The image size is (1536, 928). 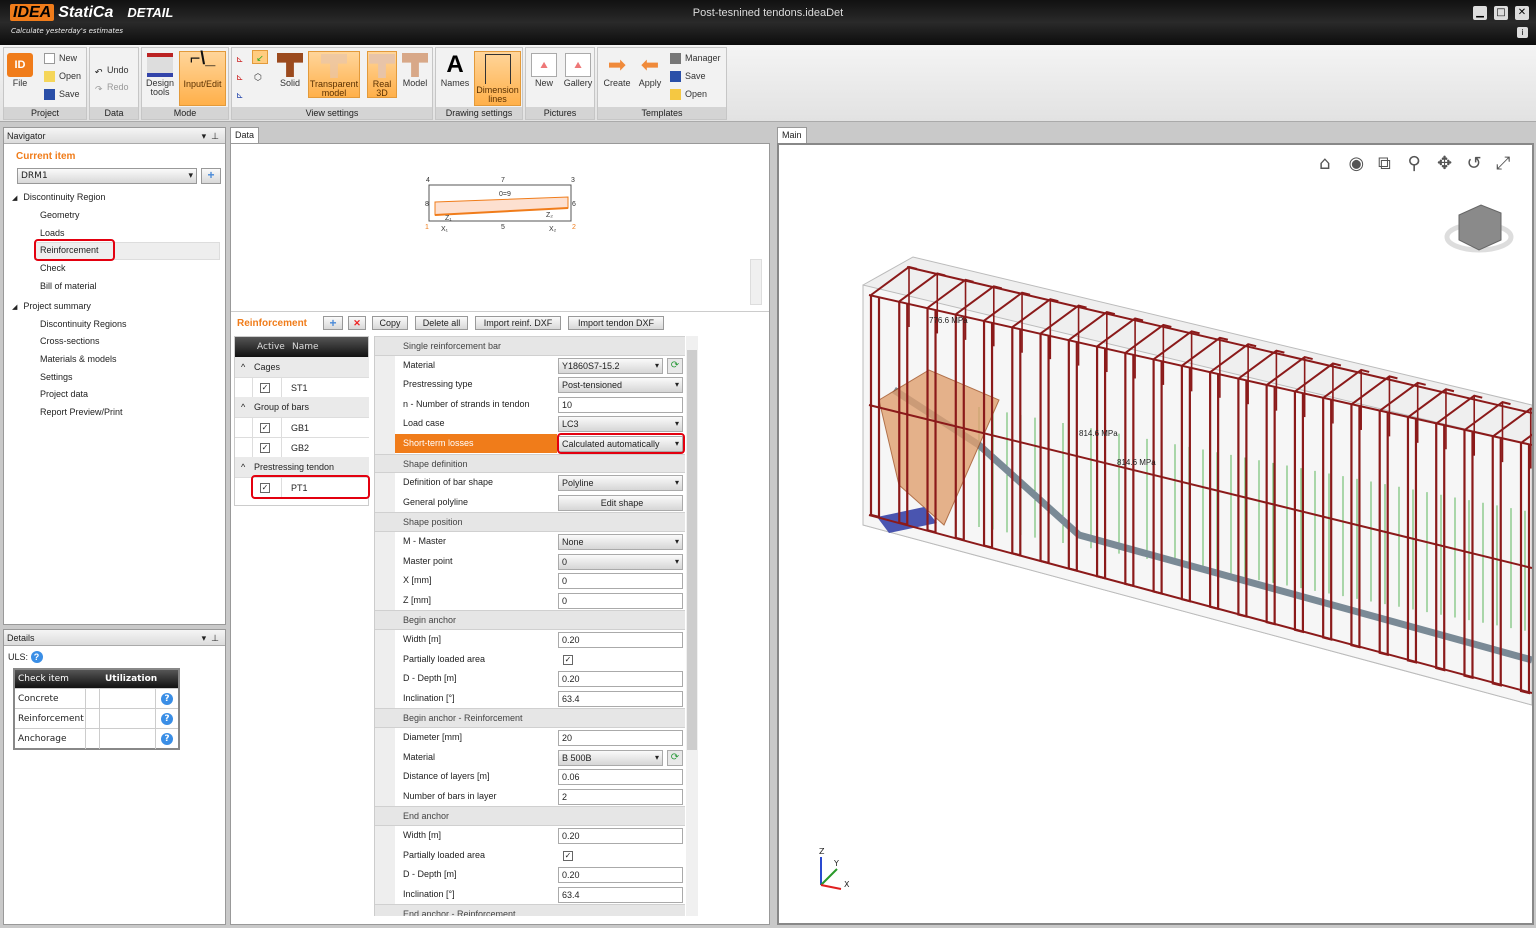 I want to click on nav-item-materials-models: Materials & models, so click(x=78, y=359).